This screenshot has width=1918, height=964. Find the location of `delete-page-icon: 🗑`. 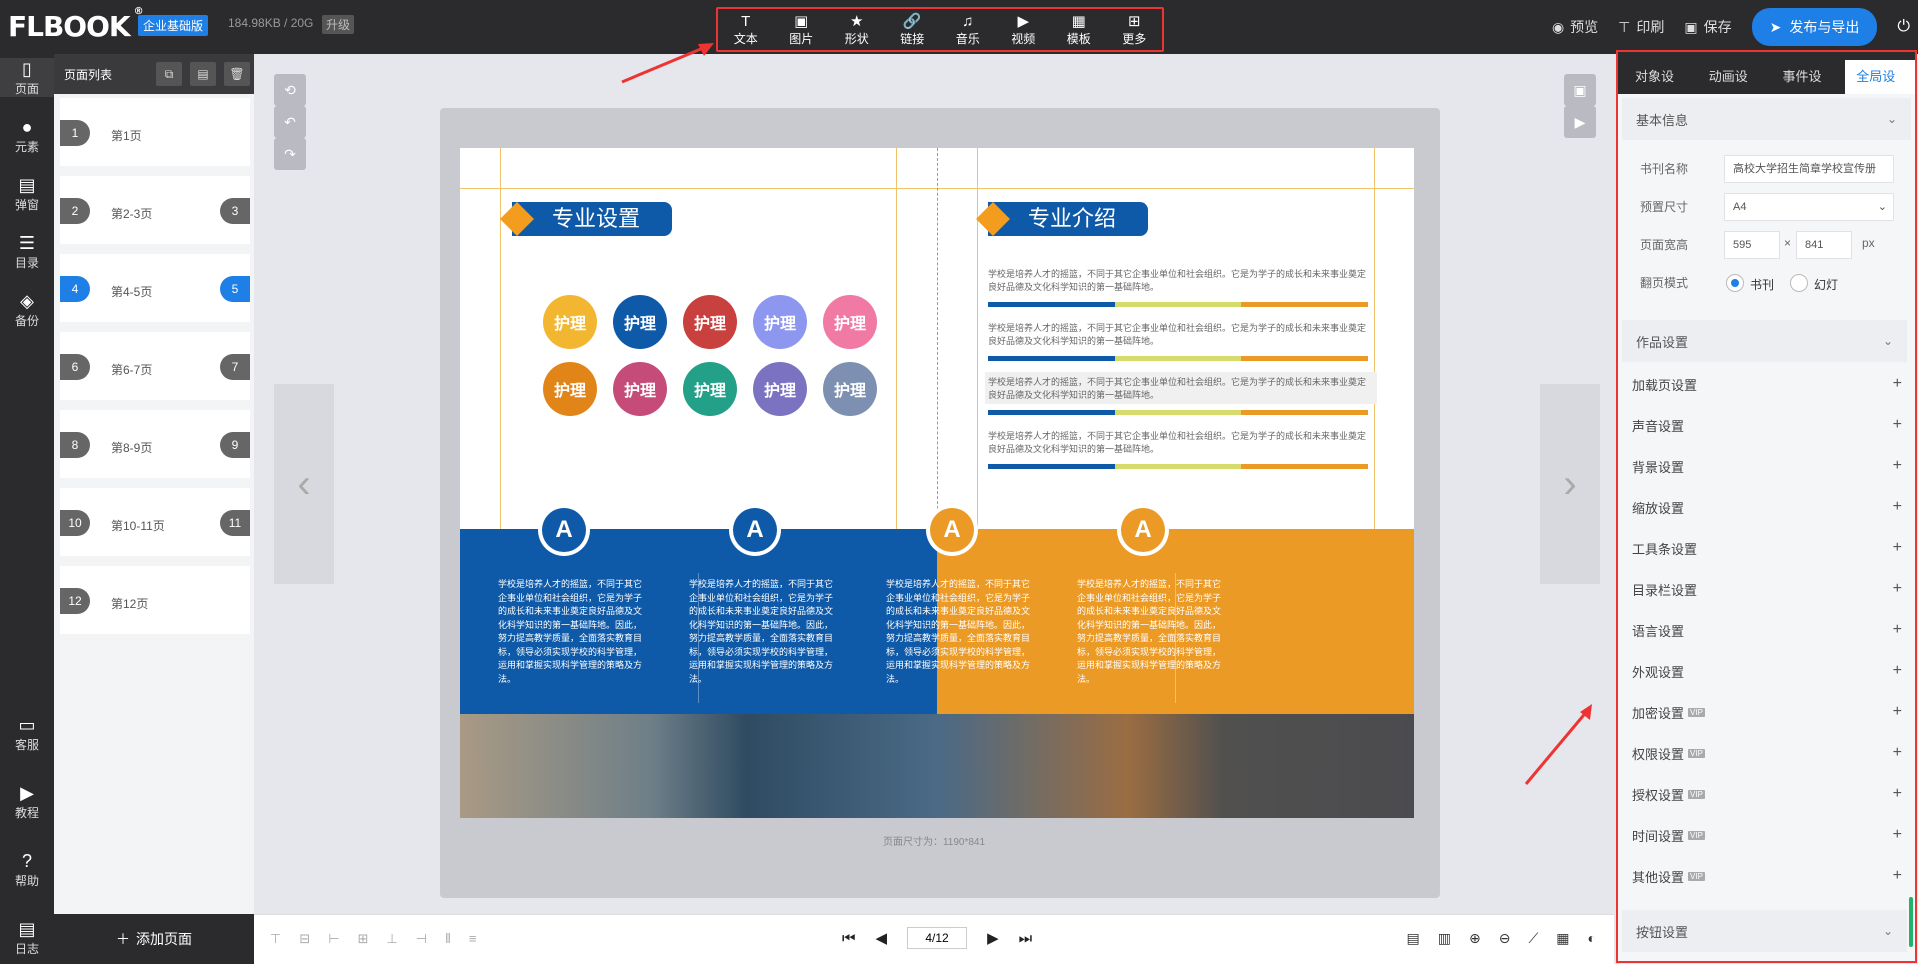

delete-page-icon: 🗑 is located at coordinates (237, 74).